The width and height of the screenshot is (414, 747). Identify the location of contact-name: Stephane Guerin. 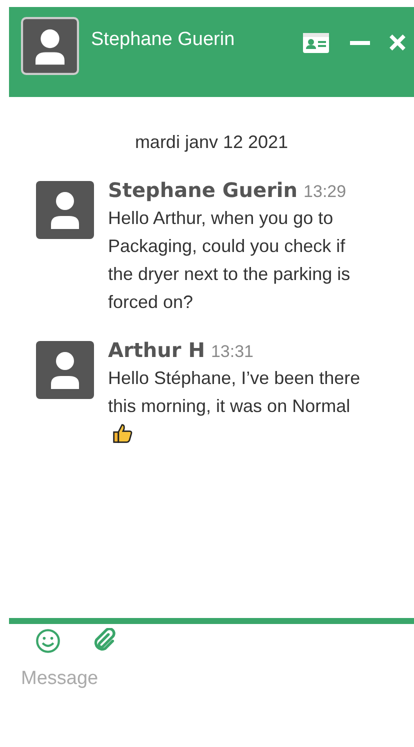
(163, 40).